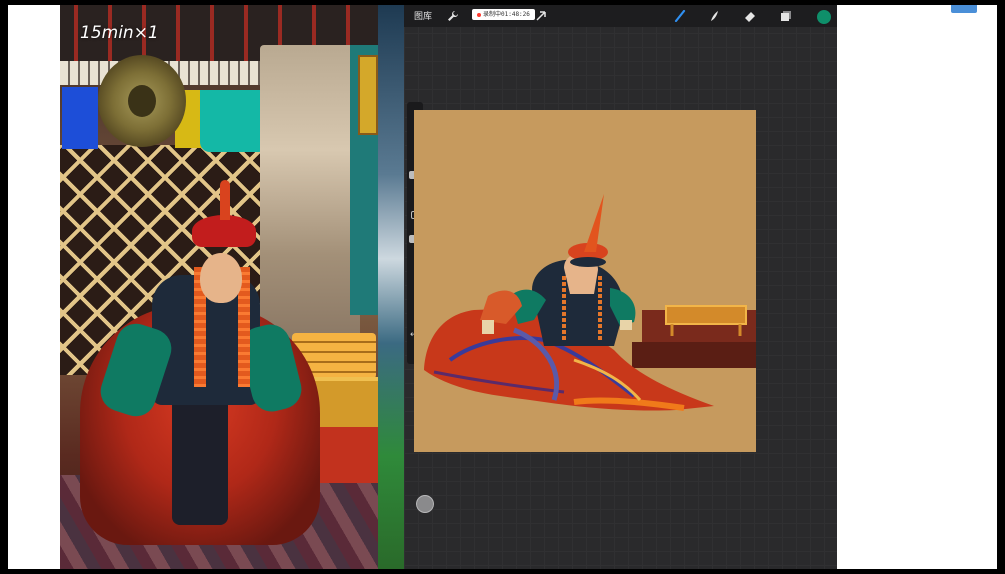 Image resolution: width=1005 pixels, height=574 pixels. I want to click on drawn-figure, so click(558, 270).